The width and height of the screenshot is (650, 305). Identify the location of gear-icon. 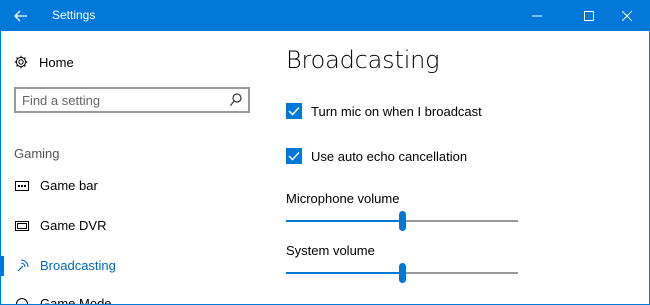
(21, 62).